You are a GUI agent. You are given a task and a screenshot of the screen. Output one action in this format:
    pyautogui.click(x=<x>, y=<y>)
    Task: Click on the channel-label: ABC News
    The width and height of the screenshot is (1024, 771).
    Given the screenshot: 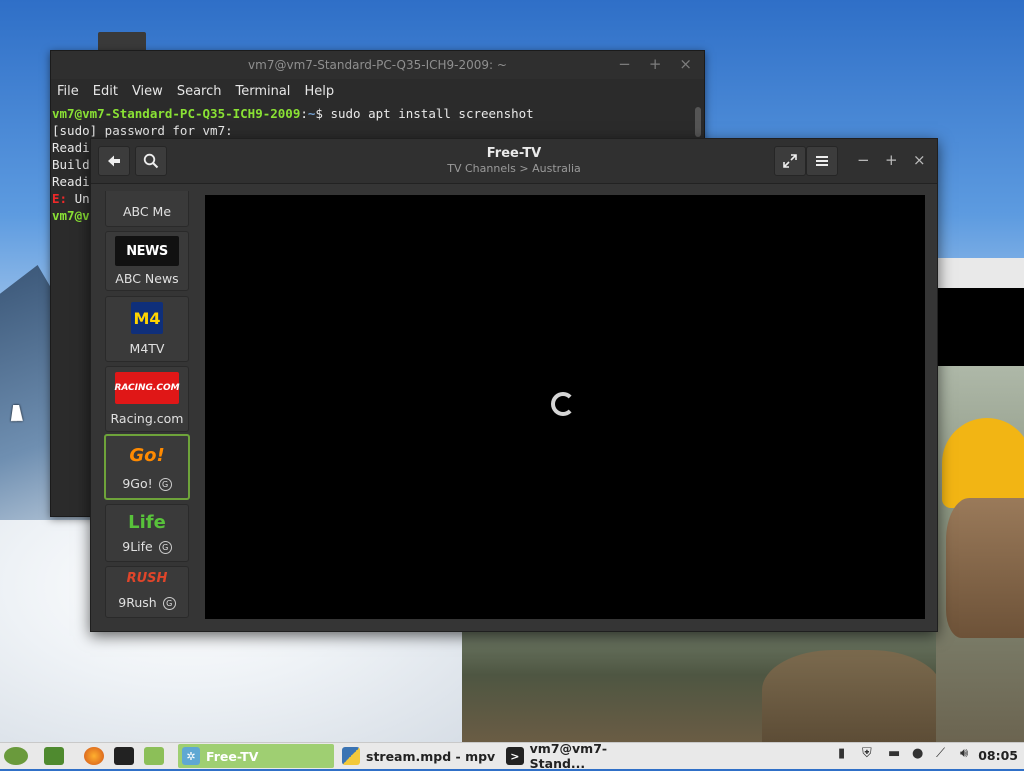 What is the action you would take?
    pyautogui.click(x=147, y=278)
    